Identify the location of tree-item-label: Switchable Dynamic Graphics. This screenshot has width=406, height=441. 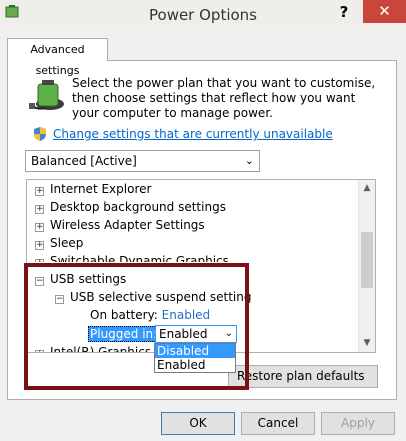
(139, 258).